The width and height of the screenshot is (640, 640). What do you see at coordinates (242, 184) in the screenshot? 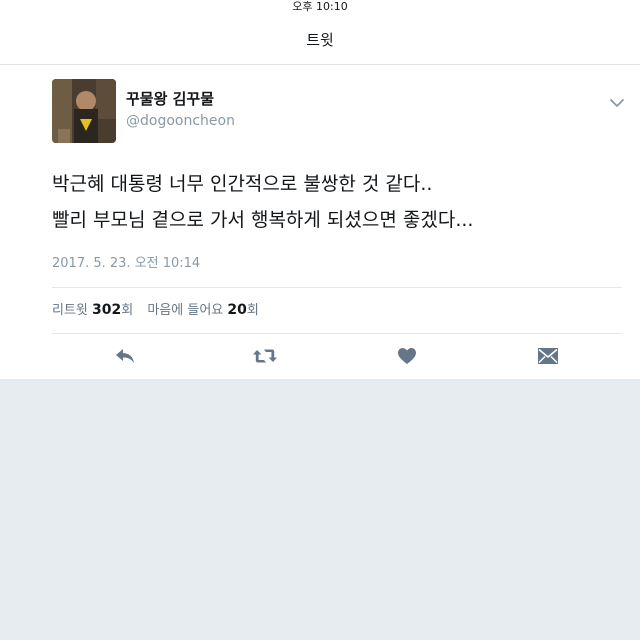
I see `tweet-text-line: 박근혜 대통령 너무 인간적으로 불쌍한 것 같다..` at bounding box center [242, 184].